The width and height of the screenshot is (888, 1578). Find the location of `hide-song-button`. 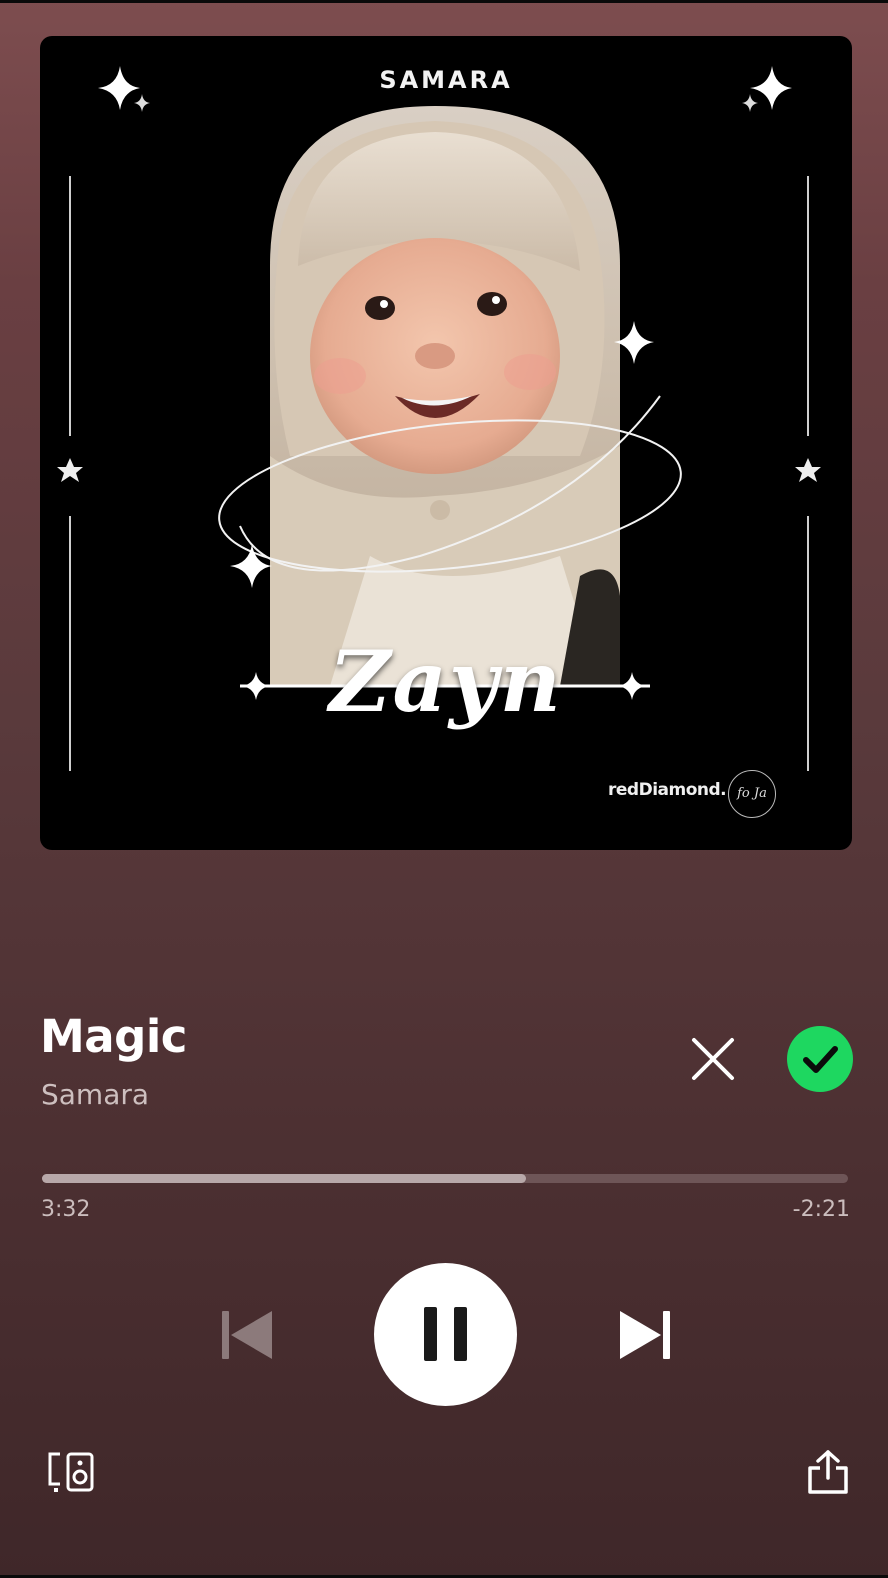

hide-song-button is located at coordinates (713, 1059).